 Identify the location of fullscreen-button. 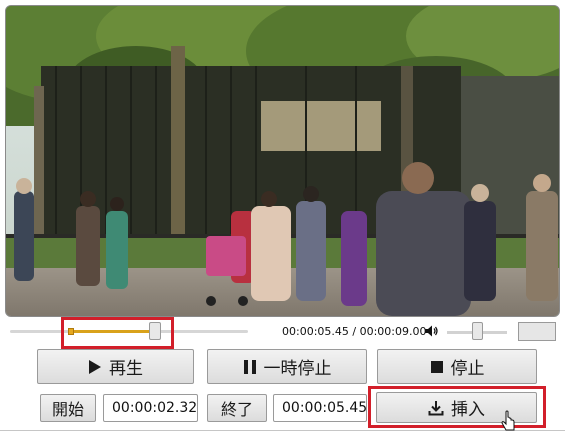
(537, 331).